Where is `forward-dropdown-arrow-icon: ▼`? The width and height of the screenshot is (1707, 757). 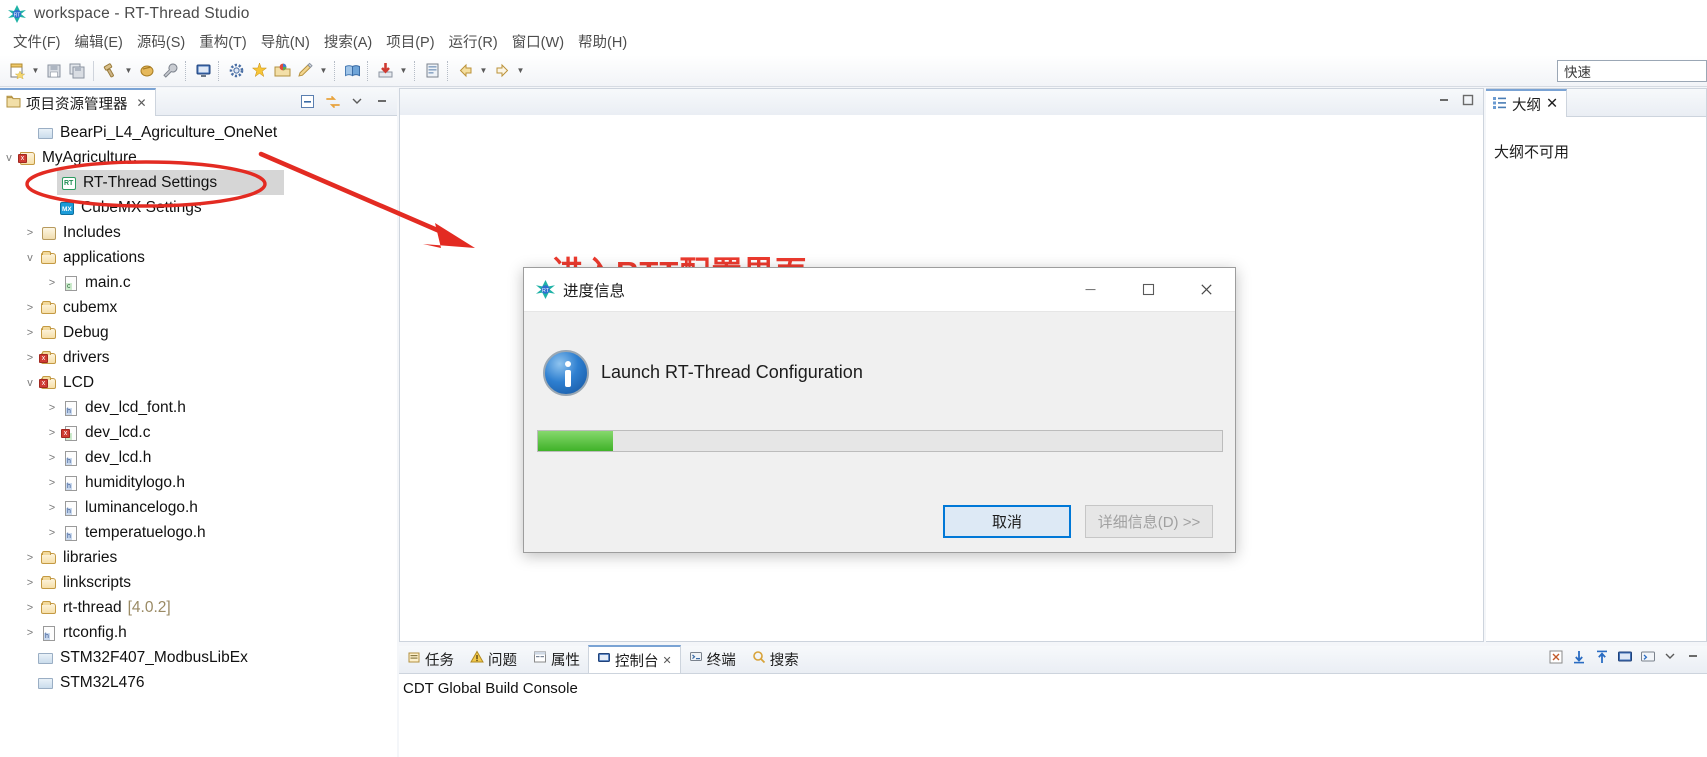
forward-dropdown-arrow-icon: ▼ is located at coordinates (520, 71).